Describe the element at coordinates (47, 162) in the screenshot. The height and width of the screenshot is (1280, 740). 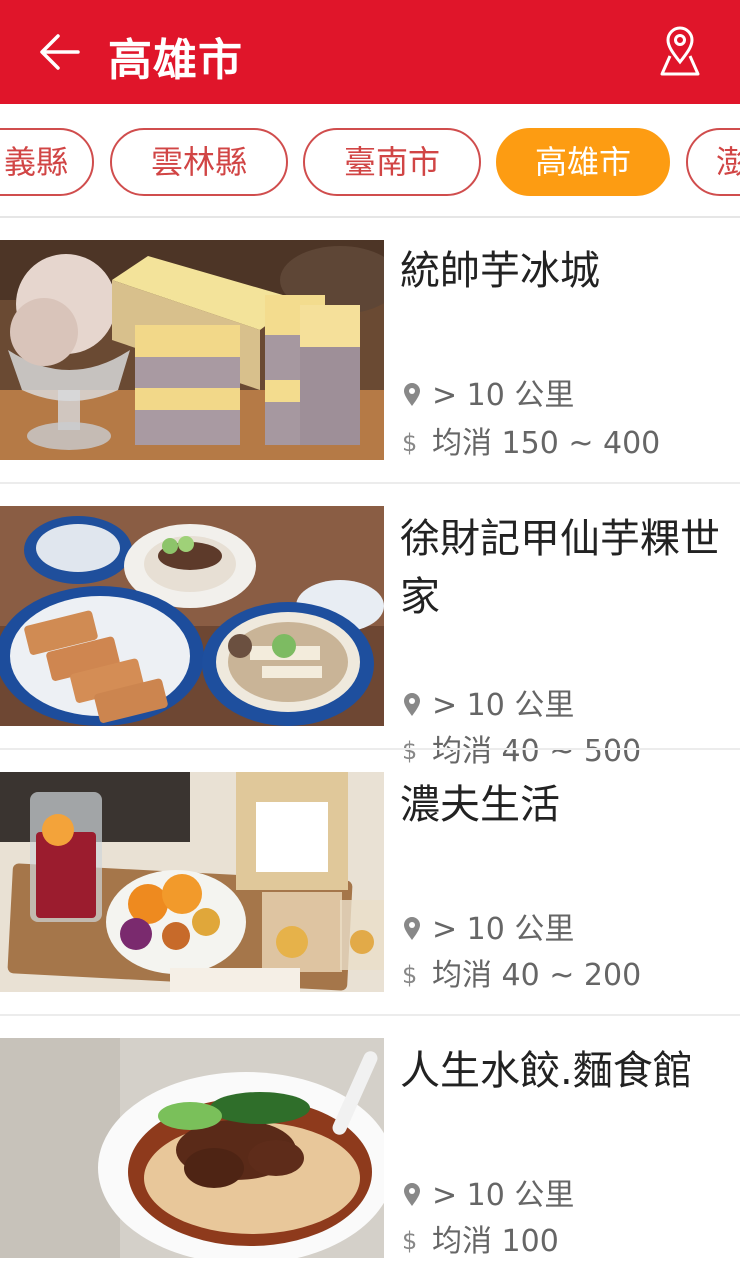
I see `chip-region-1: 義縣` at that location.